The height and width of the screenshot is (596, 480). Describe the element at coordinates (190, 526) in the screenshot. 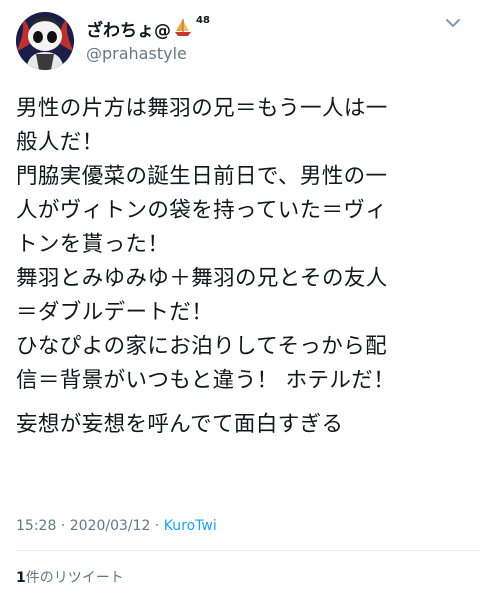

I see `source-app-link: KuroTwi` at that location.